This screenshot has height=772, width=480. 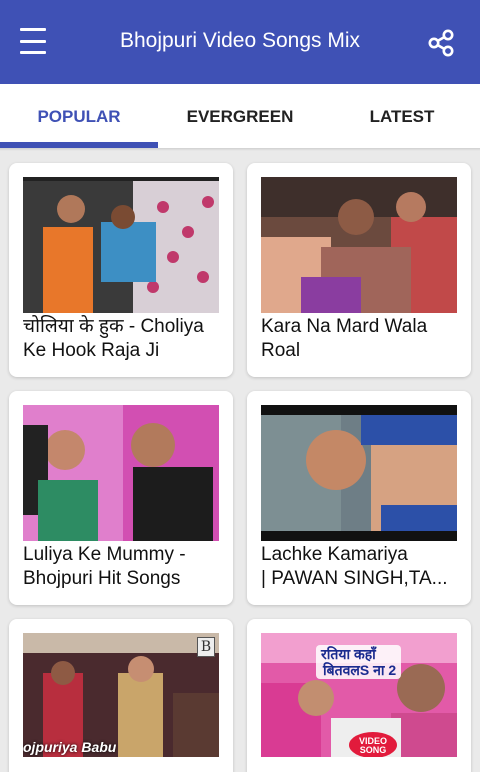 I want to click on video-card: रतिया कहाँ बितवलS ना 2 VIDEO SONG, so click(x=359, y=695).